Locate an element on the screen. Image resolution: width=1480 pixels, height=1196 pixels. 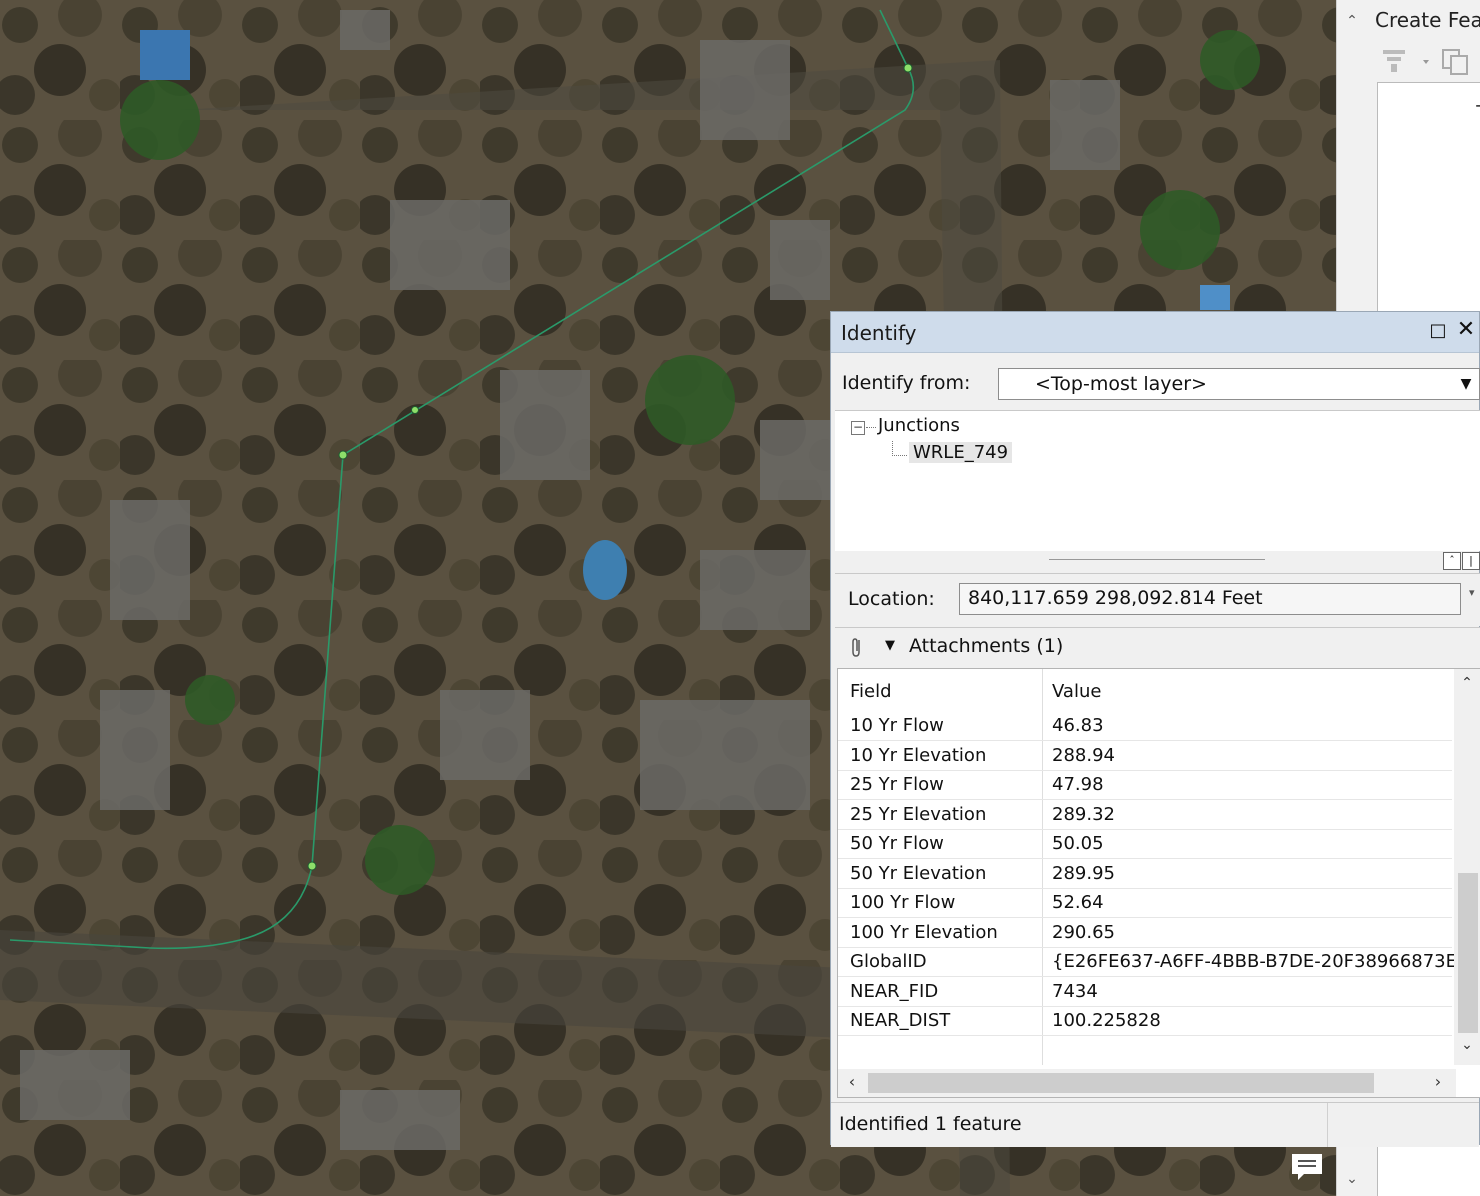
field-value: 288.94 is located at coordinates (1083, 755).